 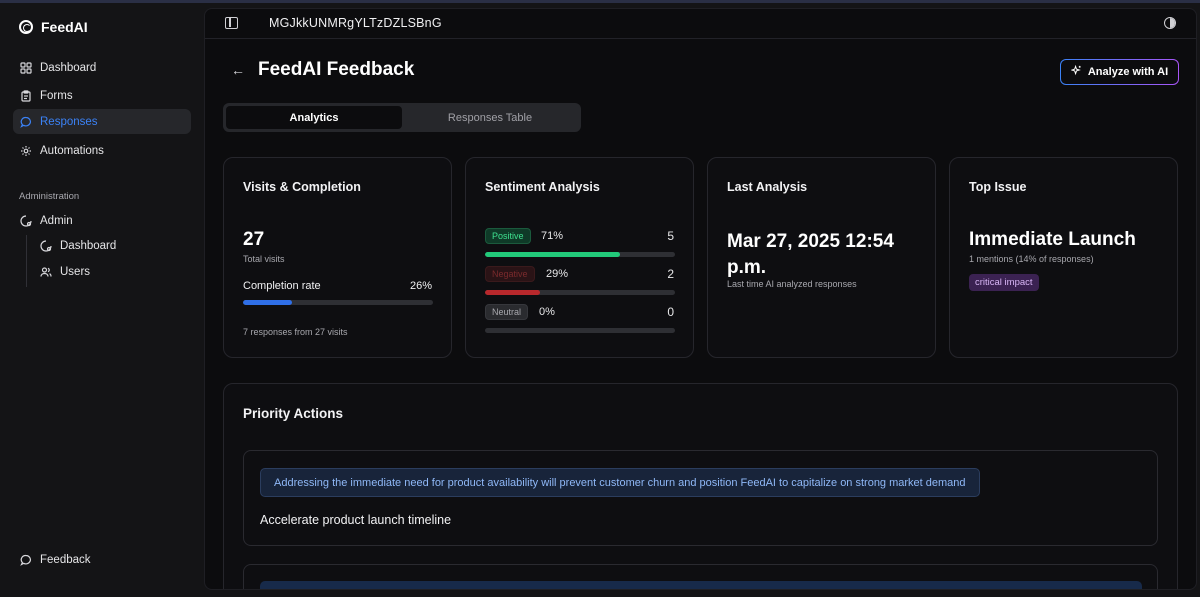 What do you see at coordinates (420, 286) in the screenshot?
I see `completion-rate-value: 26%` at bounding box center [420, 286].